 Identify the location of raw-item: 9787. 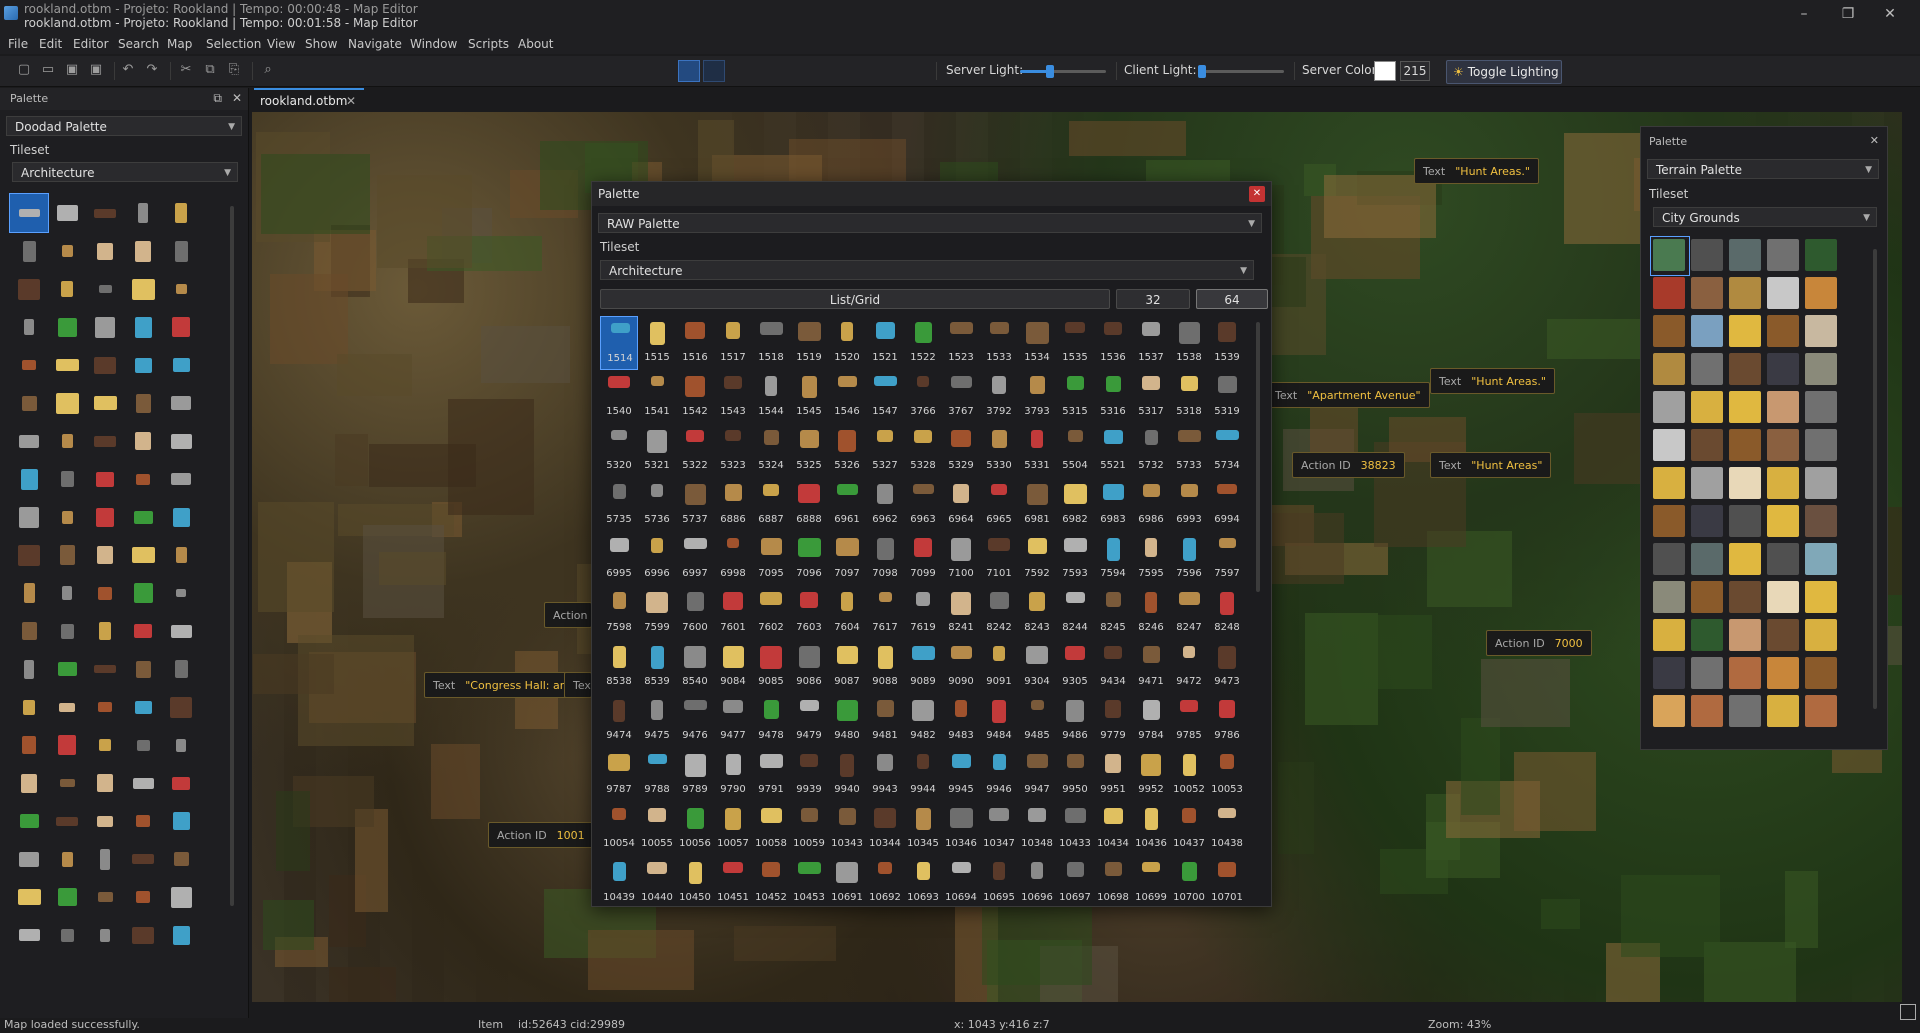
(619, 775).